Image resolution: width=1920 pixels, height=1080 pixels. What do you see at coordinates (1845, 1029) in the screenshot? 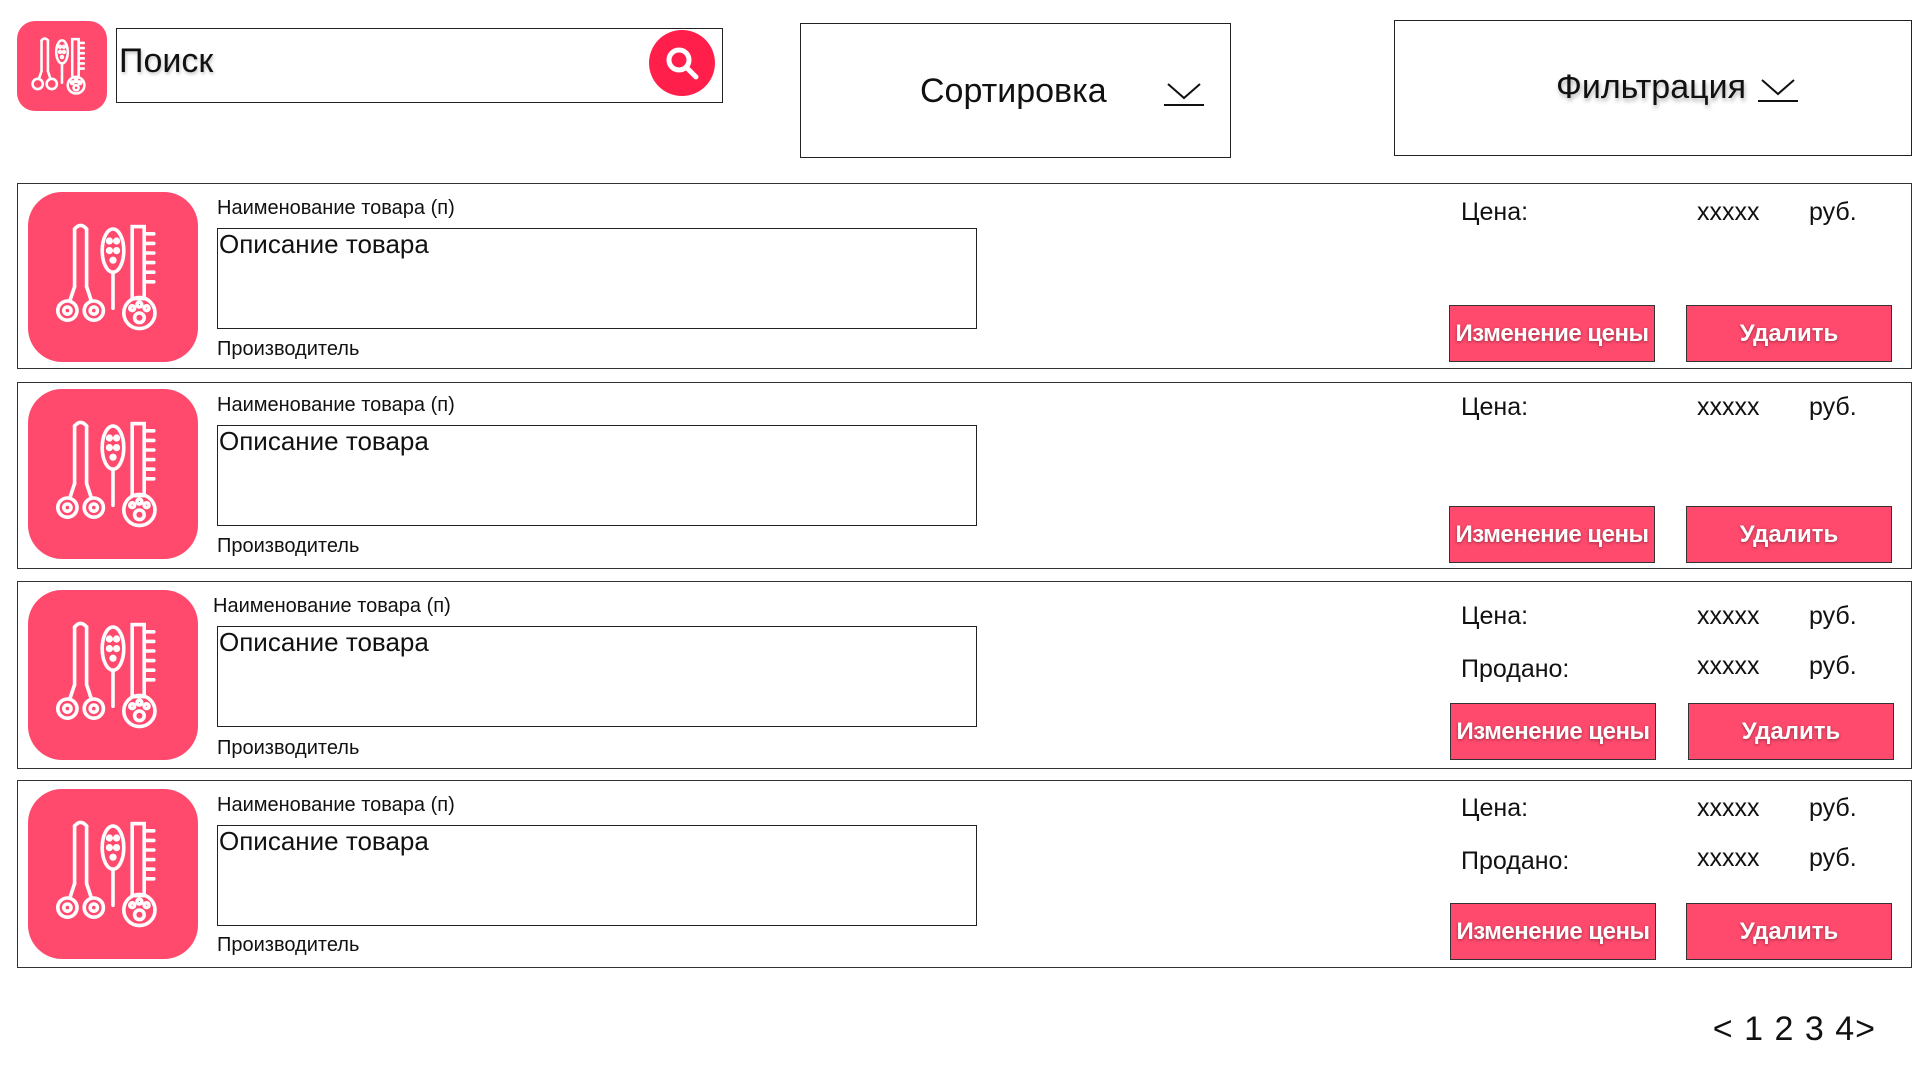
I see `pagination-page-4: 4` at bounding box center [1845, 1029].